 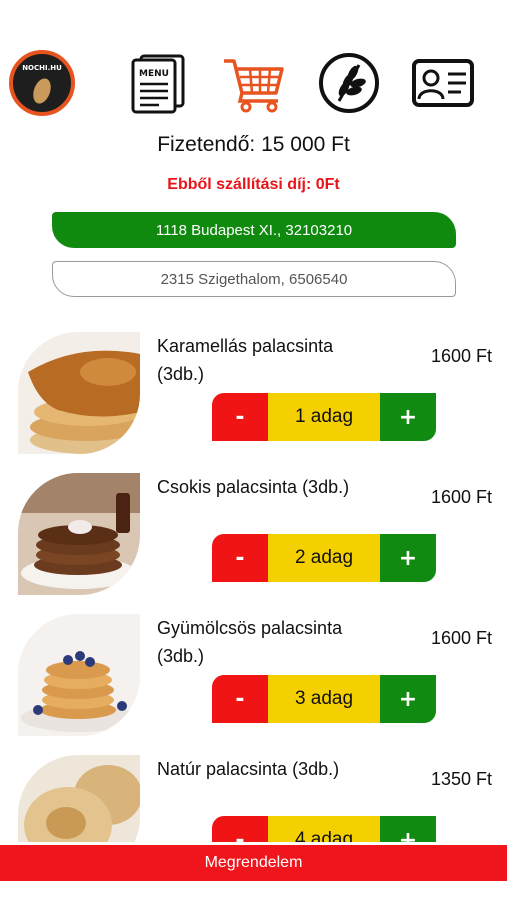 I want to click on order-submit-button: Megrendelem, so click(x=253, y=863).